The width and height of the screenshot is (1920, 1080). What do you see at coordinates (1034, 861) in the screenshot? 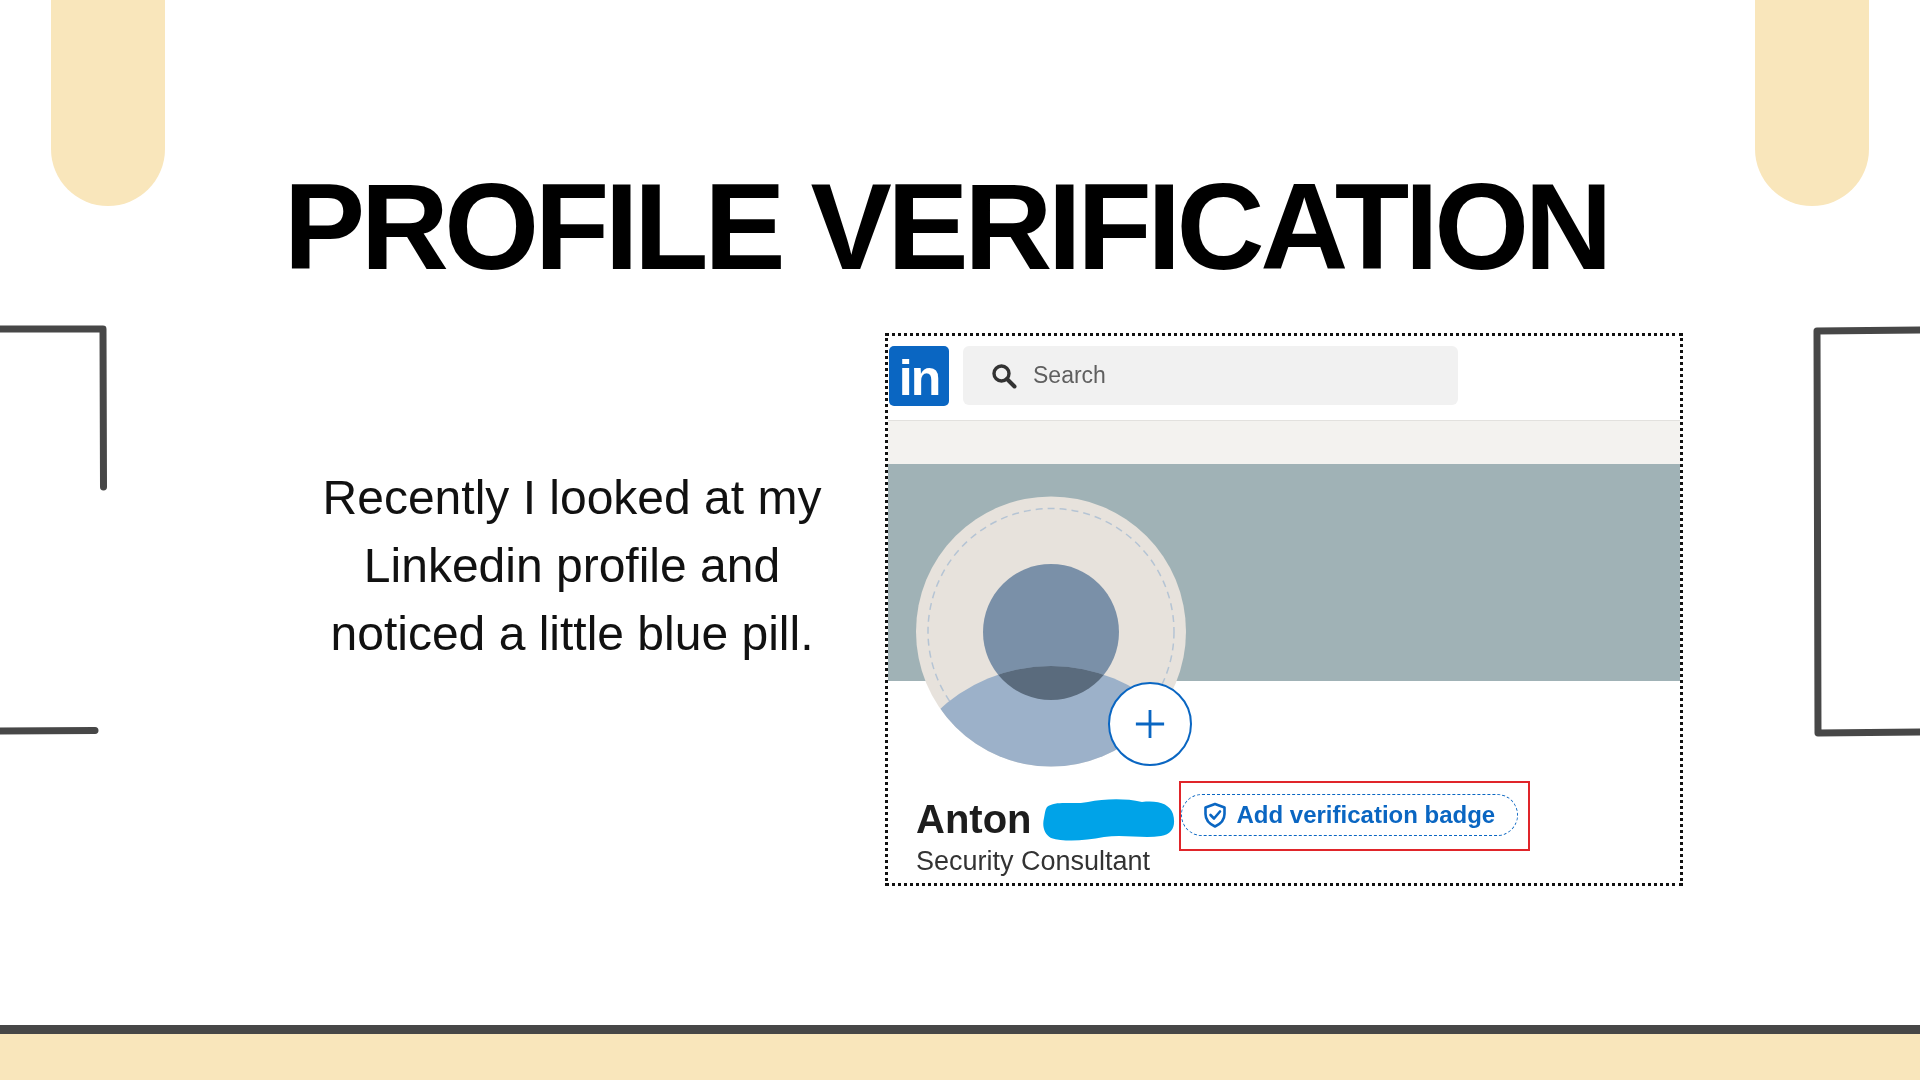
I see `profile-headline: Security Consultant` at bounding box center [1034, 861].